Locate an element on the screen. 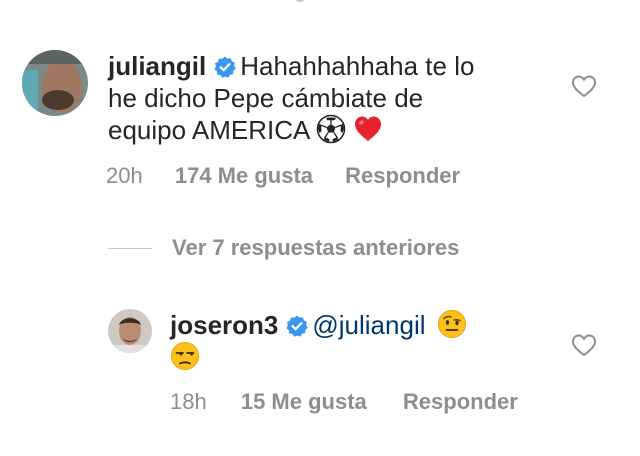 This screenshot has width=640, height=456. username-joseron3: joseron3 is located at coordinates (224, 325).